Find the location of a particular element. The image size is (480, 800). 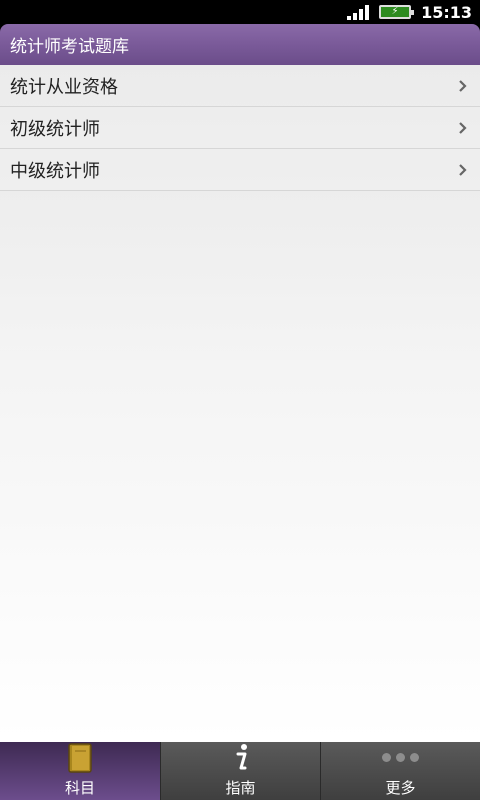

tab-guide: 指南 is located at coordinates (240, 771).